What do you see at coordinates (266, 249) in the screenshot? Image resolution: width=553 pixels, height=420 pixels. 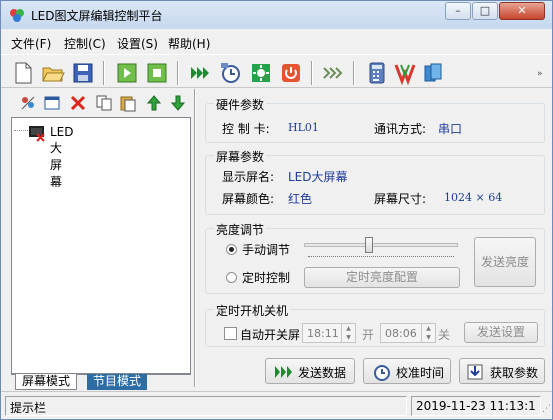 I see `manual-label: 手动调节` at bounding box center [266, 249].